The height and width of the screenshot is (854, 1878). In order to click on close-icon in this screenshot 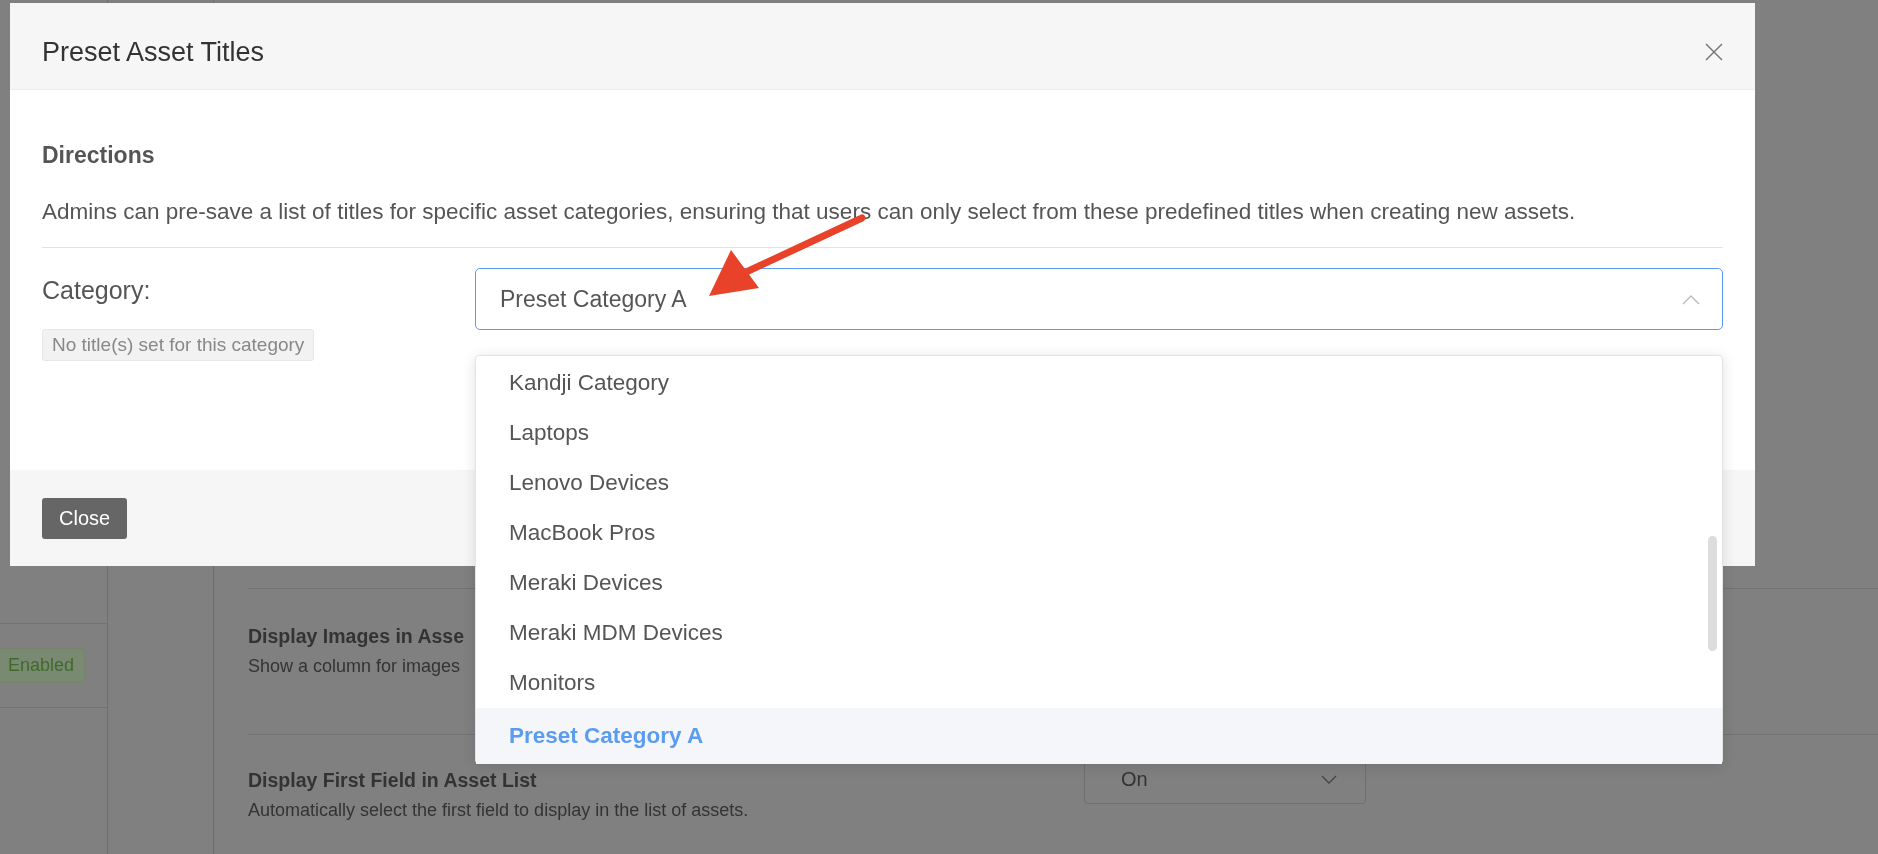, I will do `click(1714, 52)`.